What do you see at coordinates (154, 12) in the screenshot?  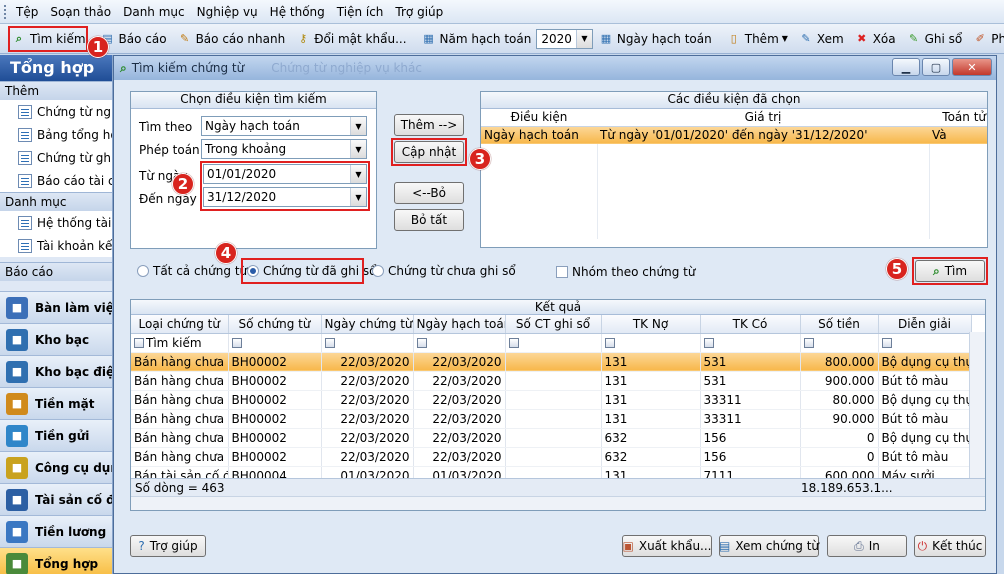 I see `menu-catalog: Danh mục` at bounding box center [154, 12].